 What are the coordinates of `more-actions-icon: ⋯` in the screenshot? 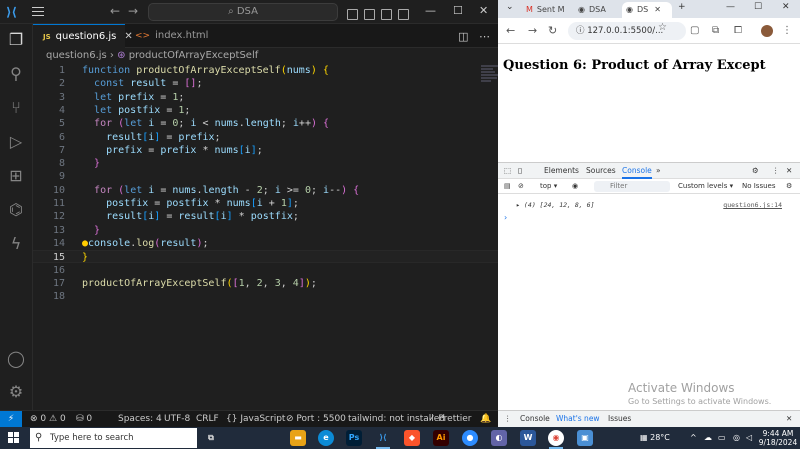 It's located at (484, 36).